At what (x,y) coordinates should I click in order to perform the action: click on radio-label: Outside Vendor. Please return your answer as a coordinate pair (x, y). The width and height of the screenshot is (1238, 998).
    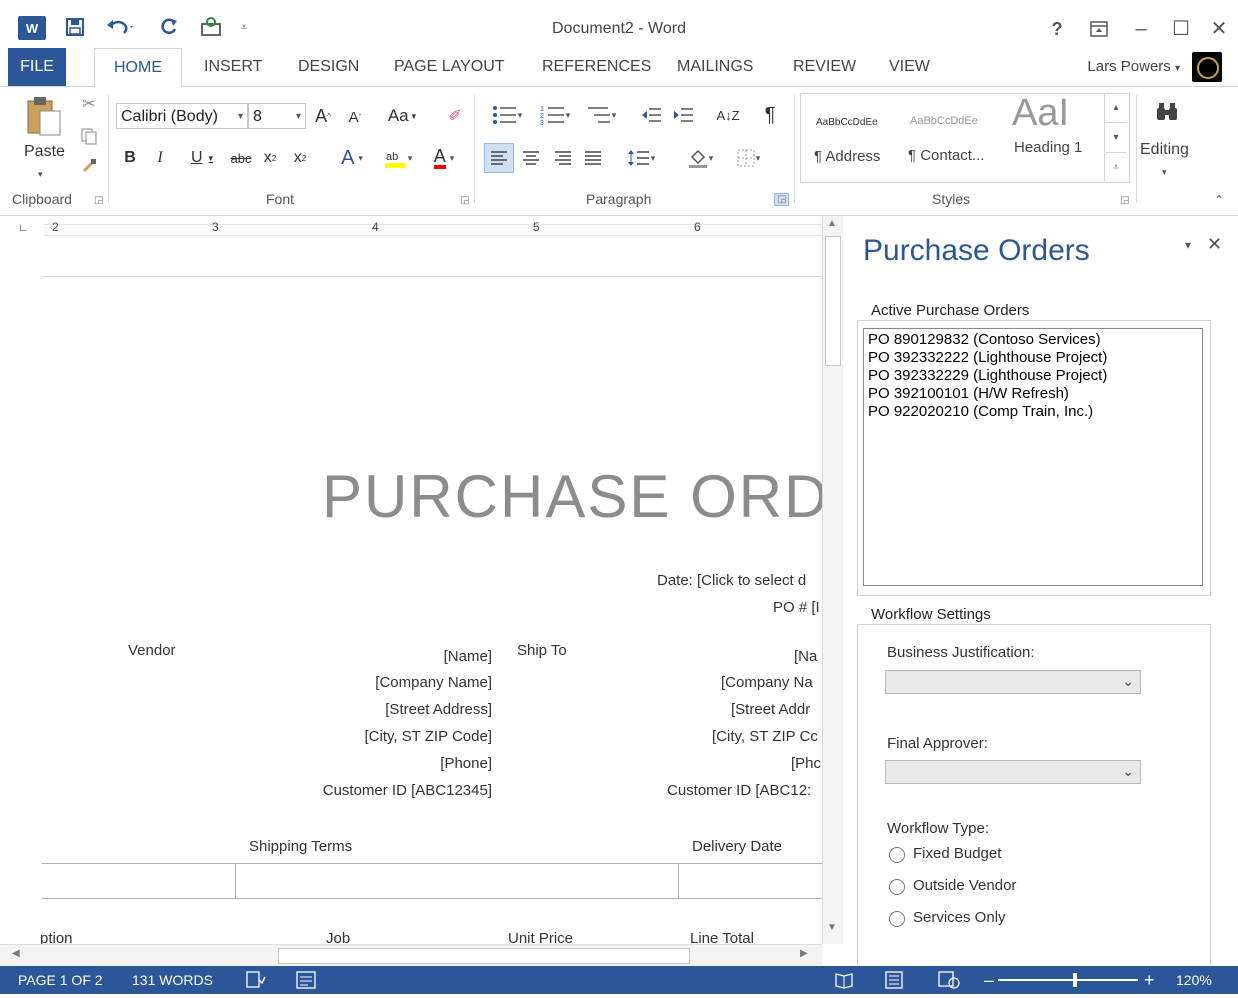
    Looking at the image, I should click on (964, 885).